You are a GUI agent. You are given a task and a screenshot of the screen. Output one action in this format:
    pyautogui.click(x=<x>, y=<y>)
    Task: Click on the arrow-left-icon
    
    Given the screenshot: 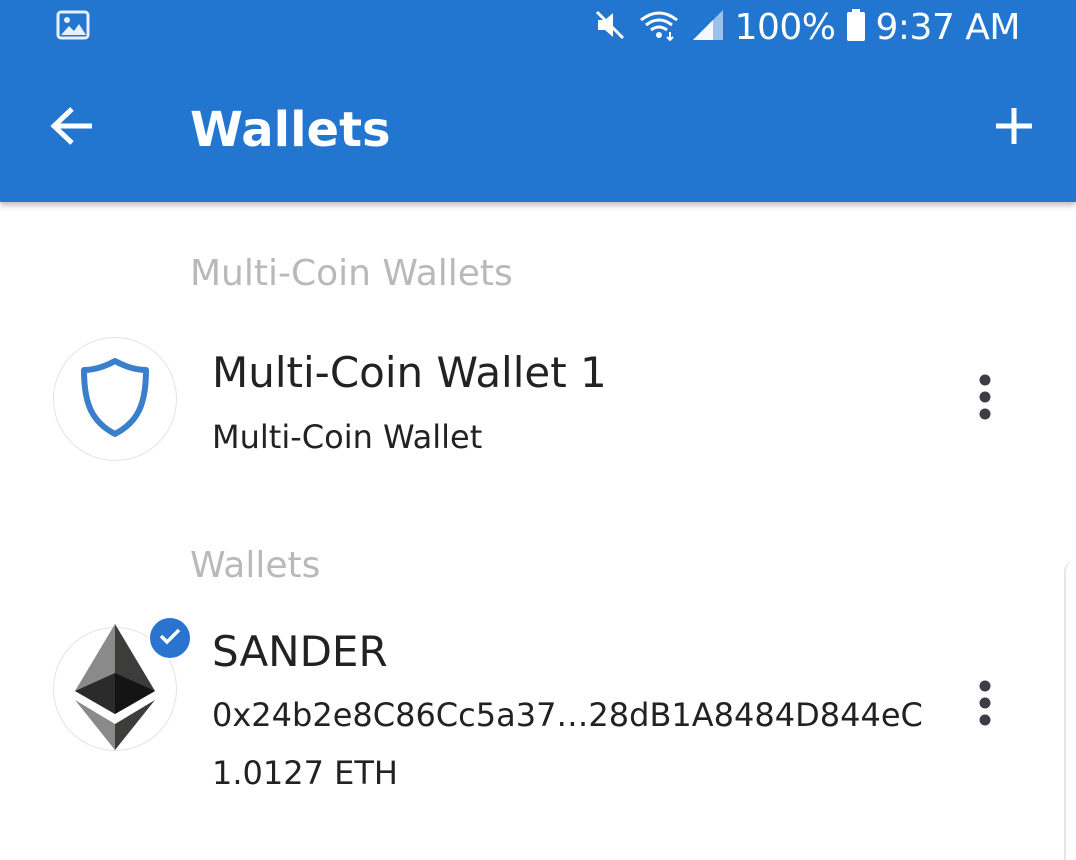 What is the action you would take?
    pyautogui.click(x=72, y=128)
    